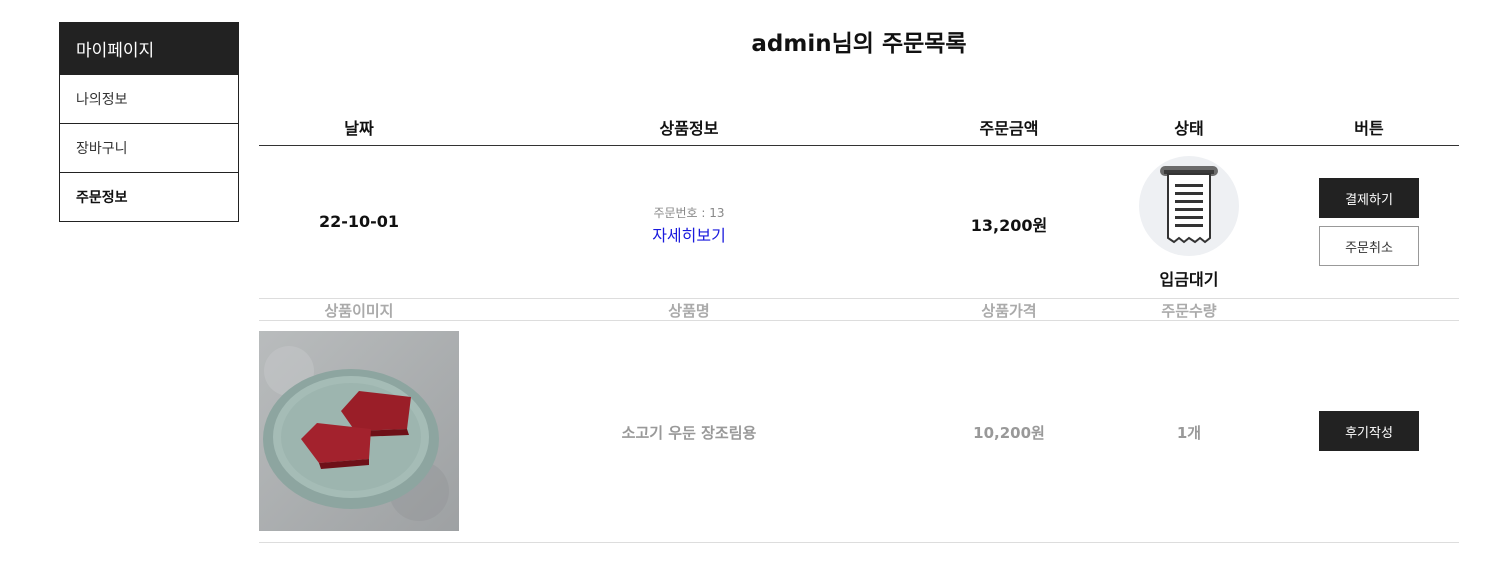  What do you see at coordinates (1369, 246) in the screenshot?
I see `cancel-order-button: 주문취소` at bounding box center [1369, 246].